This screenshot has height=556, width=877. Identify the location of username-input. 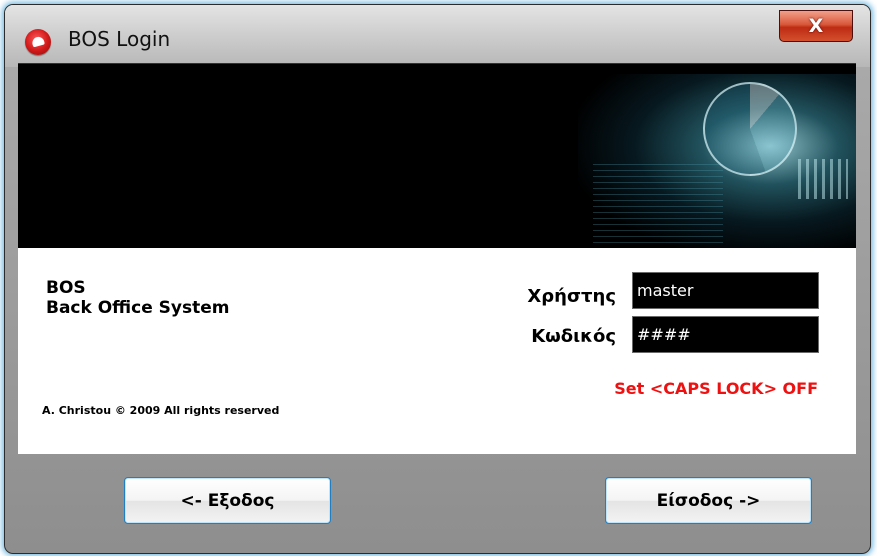
(725, 290).